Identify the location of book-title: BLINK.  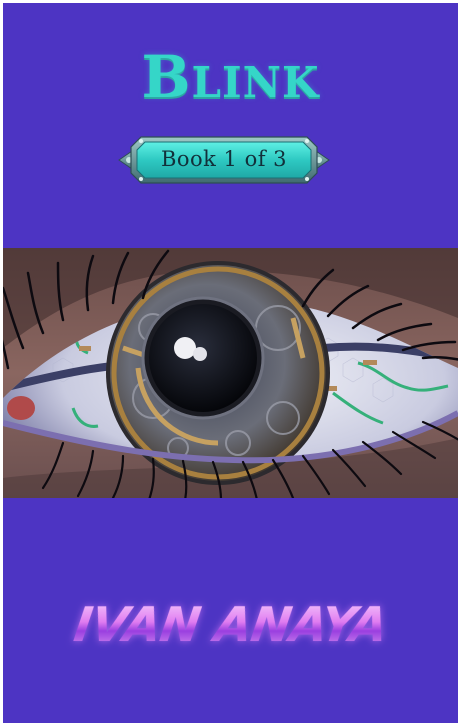
(230, 77).